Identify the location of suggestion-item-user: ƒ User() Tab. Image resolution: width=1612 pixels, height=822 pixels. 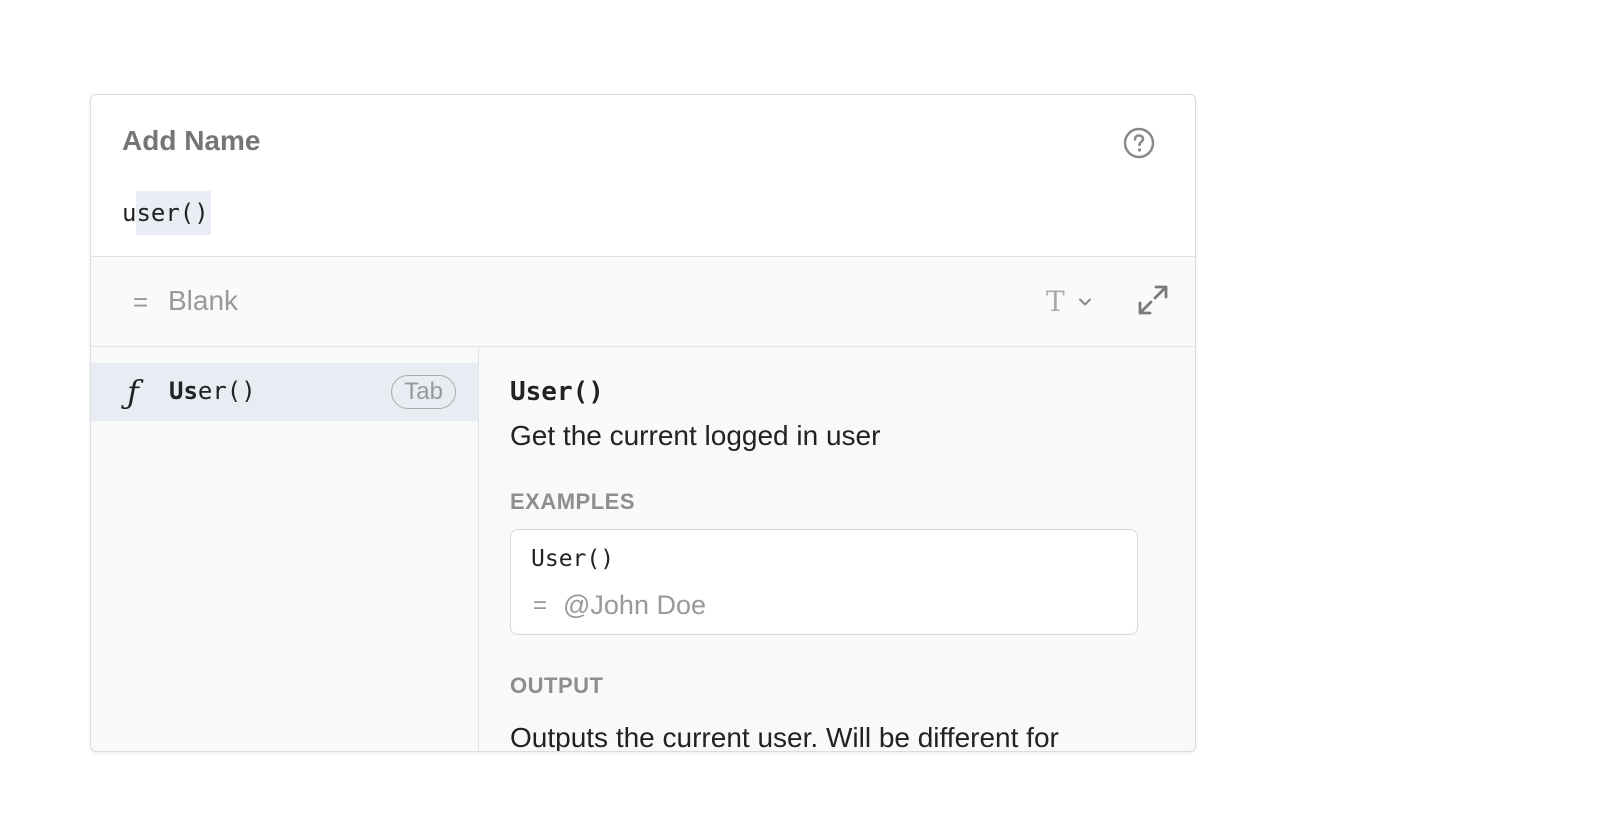
(284, 392).